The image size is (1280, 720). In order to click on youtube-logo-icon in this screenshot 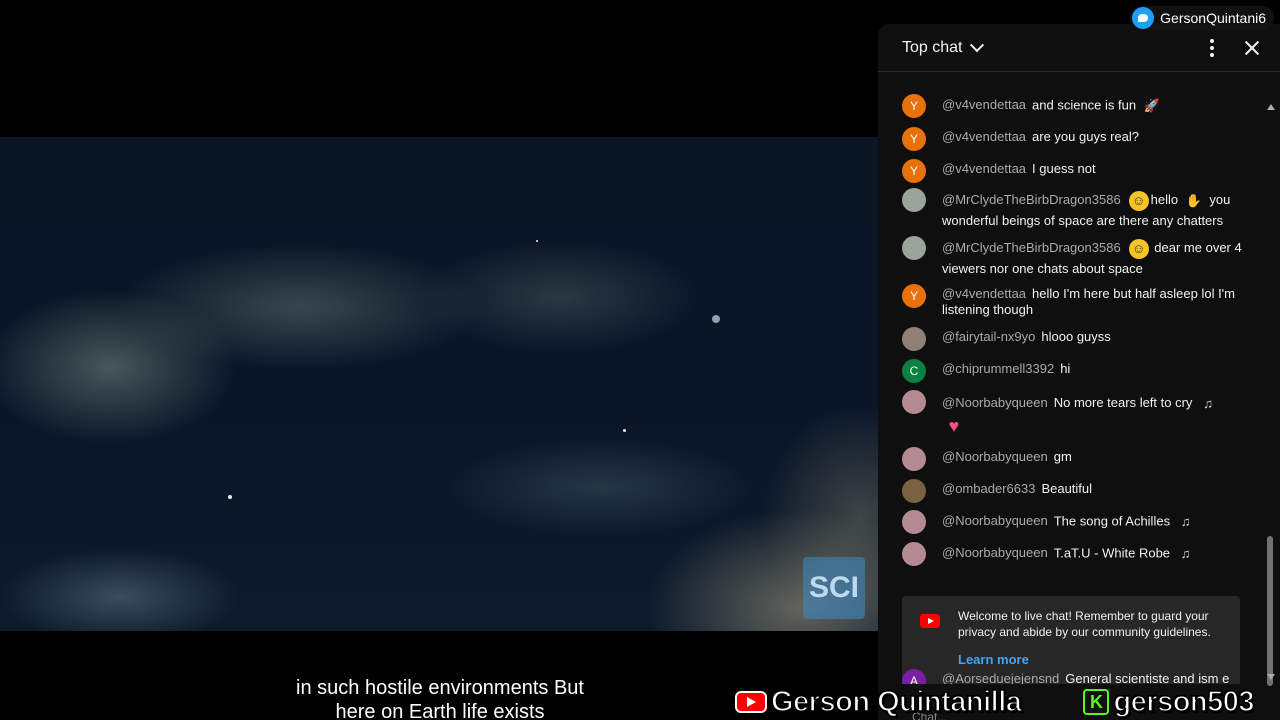, I will do `click(751, 702)`.